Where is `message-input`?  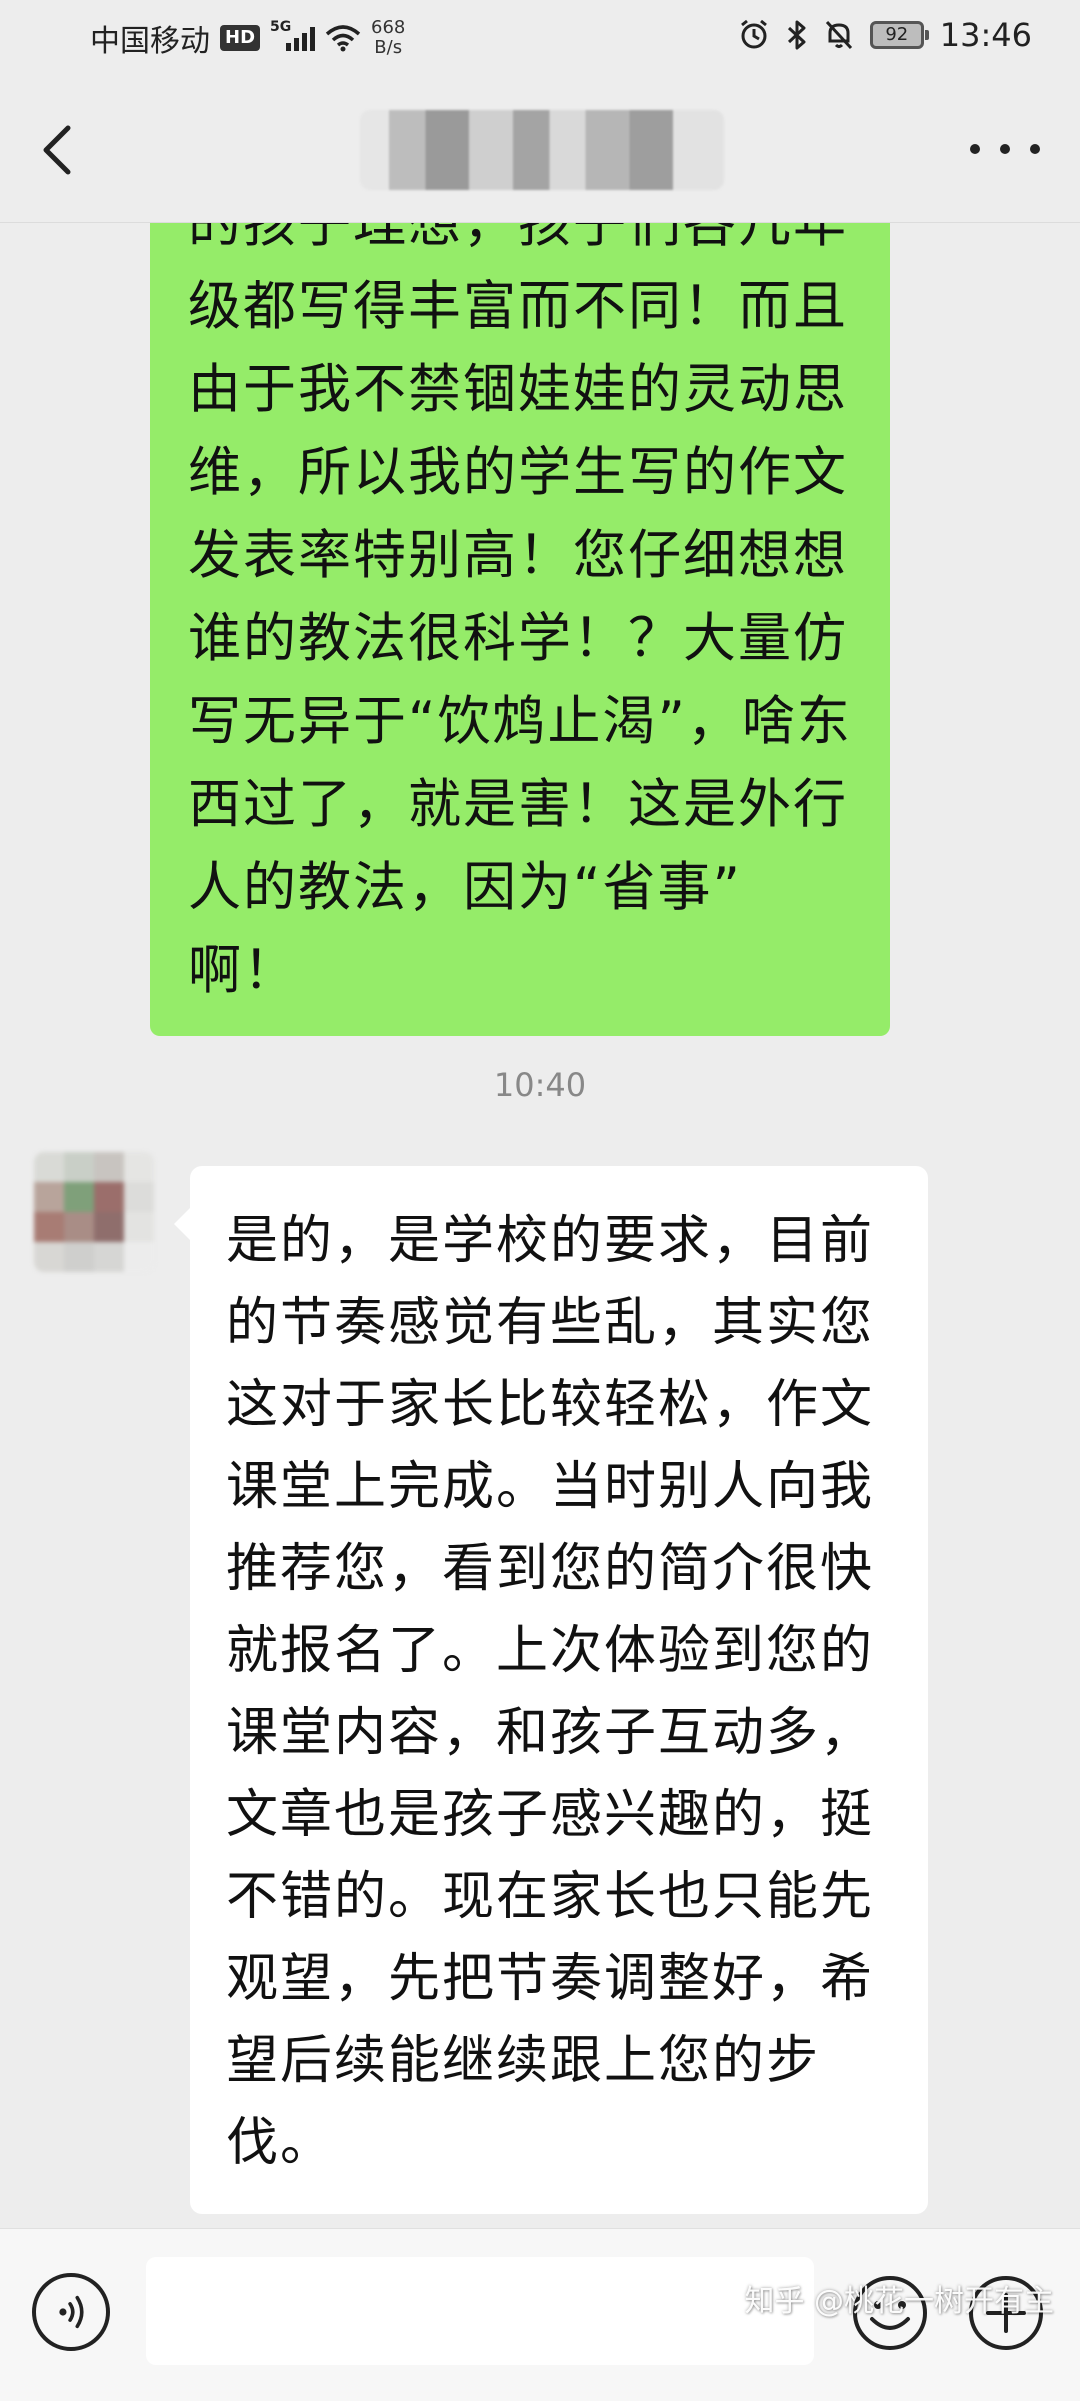
message-input is located at coordinates (480, 2311).